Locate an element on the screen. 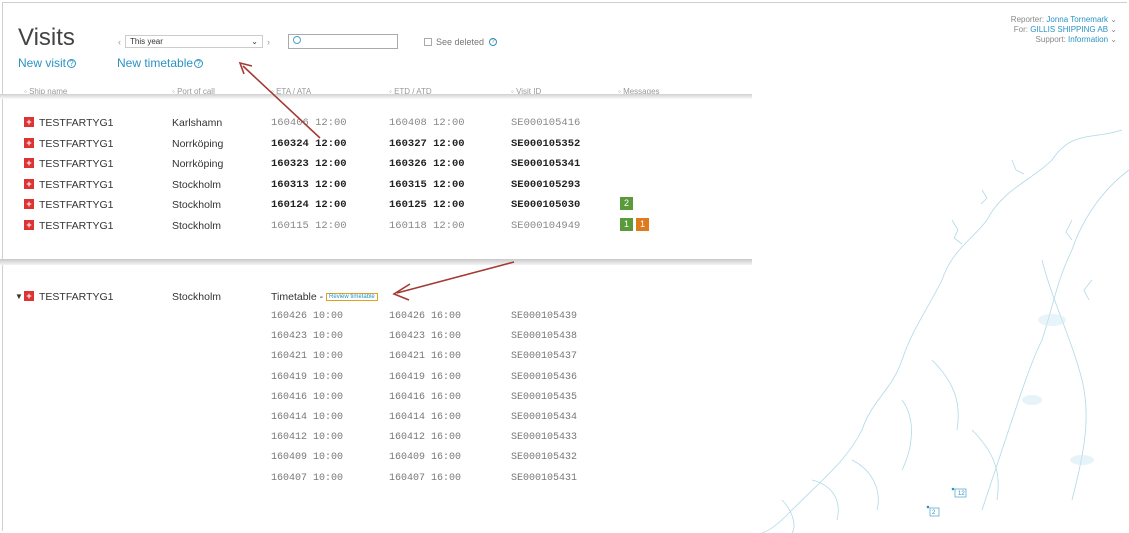 The width and height of the screenshot is (1129, 533). fjords is located at coordinates (1022, 230).